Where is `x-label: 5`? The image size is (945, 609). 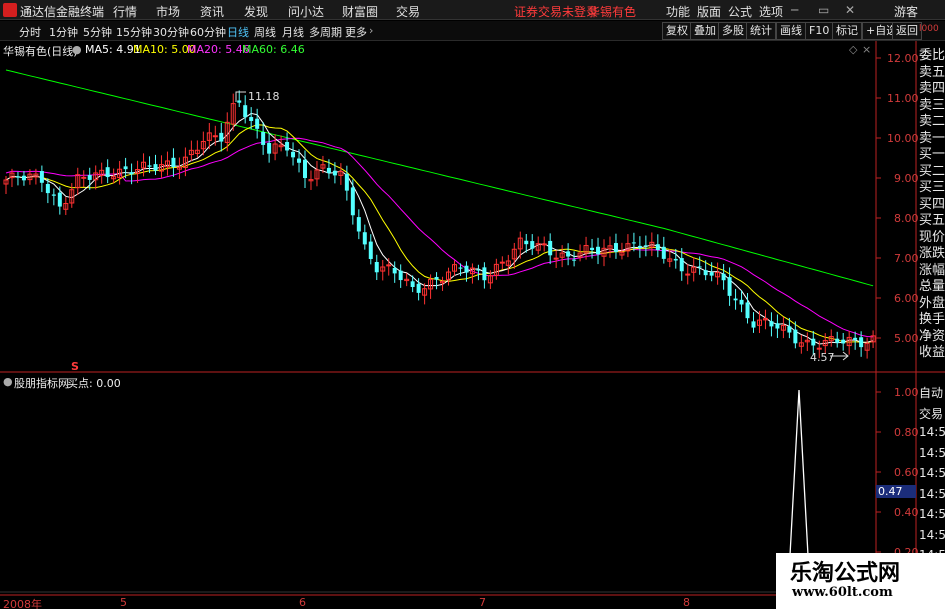
x-label: 5 is located at coordinates (123, 602).